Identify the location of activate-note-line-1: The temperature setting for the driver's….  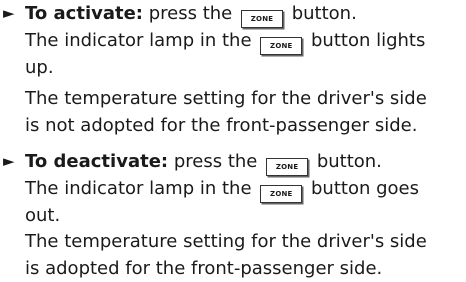
(226, 98).